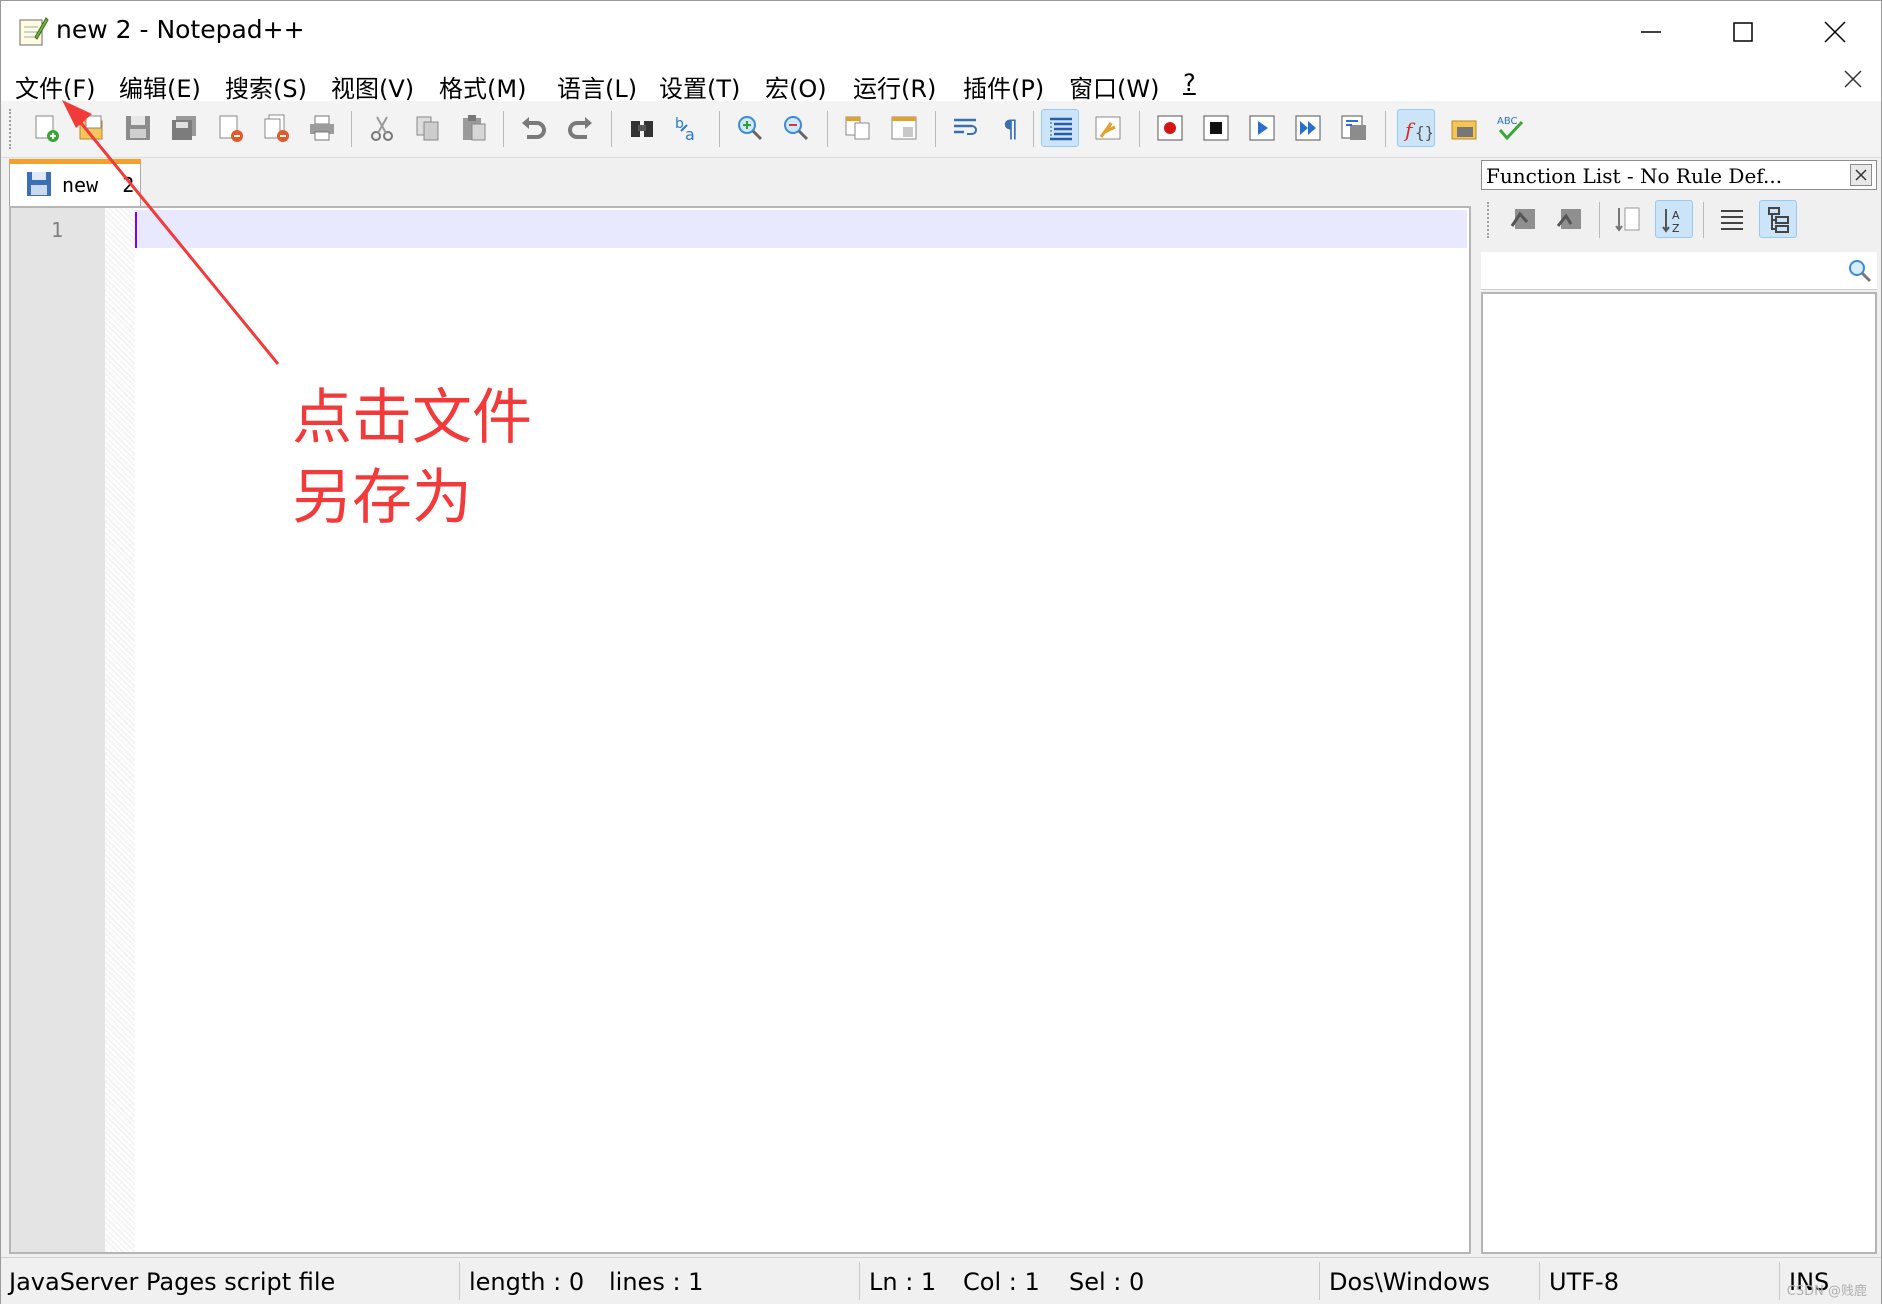 This screenshot has width=1882, height=1304. What do you see at coordinates (1732, 219) in the screenshot?
I see `function-list-view-list-button` at bounding box center [1732, 219].